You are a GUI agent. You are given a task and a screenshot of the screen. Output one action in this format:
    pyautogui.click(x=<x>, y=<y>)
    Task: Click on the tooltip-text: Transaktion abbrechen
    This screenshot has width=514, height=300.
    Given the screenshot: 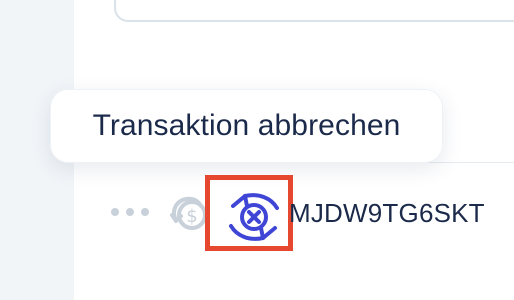 What is the action you would take?
    pyautogui.click(x=246, y=125)
    